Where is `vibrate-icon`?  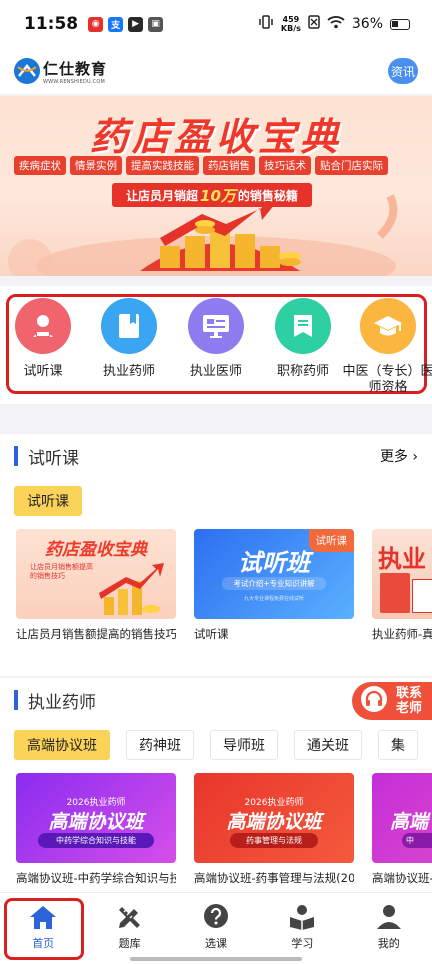 vibrate-icon is located at coordinates (266, 24).